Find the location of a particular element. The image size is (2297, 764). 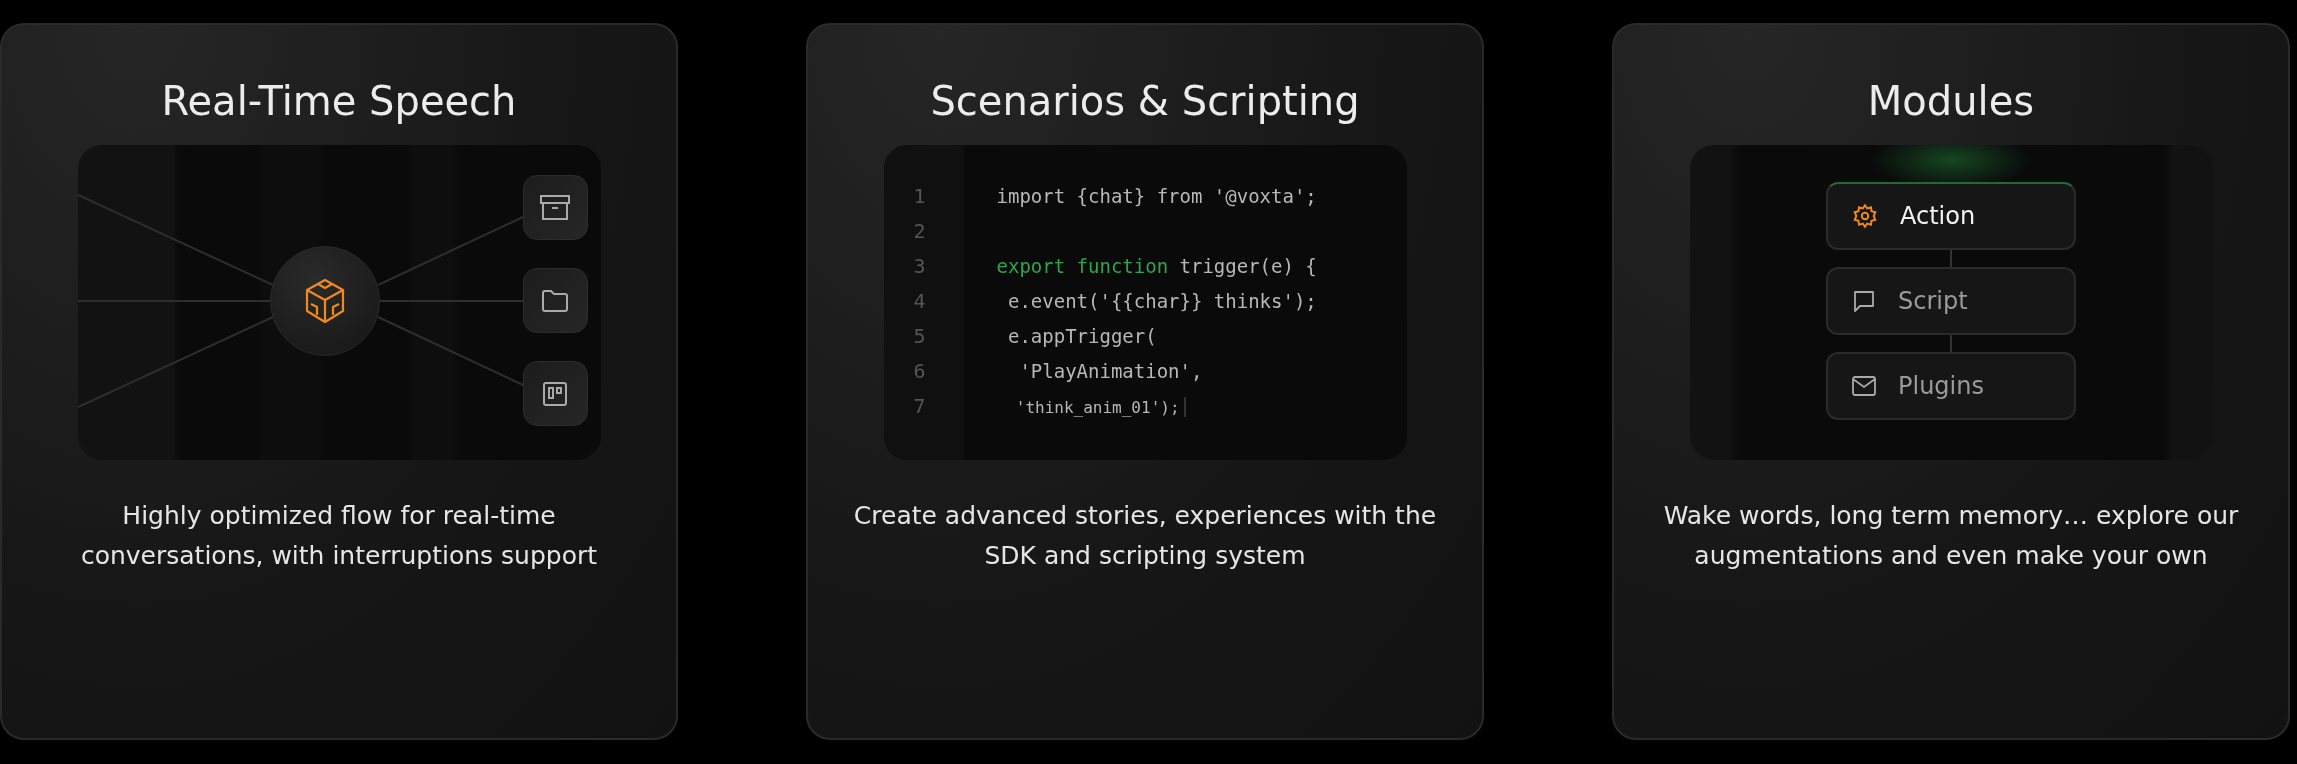

board-icon is located at coordinates (555, 393).